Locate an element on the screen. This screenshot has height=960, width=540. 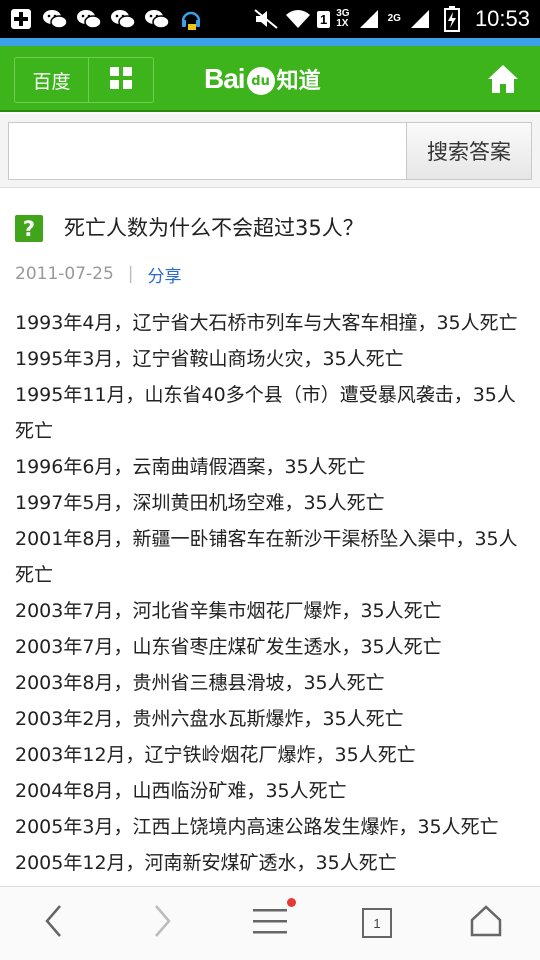
question-date: 2011-07-25 is located at coordinates (64, 274).